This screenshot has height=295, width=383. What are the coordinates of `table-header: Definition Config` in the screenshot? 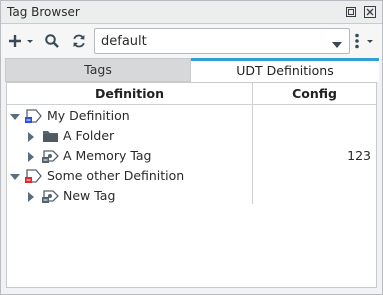 It's located at (191, 94).